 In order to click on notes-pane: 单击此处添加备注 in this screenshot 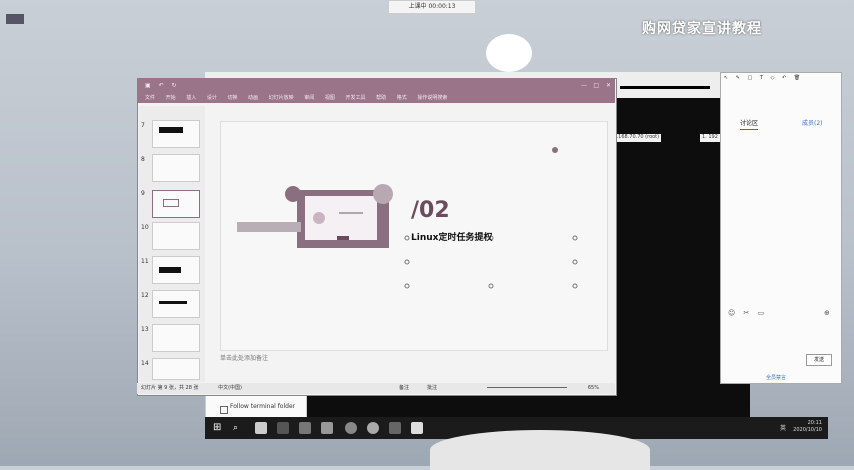, I will do `click(413, 362)`.